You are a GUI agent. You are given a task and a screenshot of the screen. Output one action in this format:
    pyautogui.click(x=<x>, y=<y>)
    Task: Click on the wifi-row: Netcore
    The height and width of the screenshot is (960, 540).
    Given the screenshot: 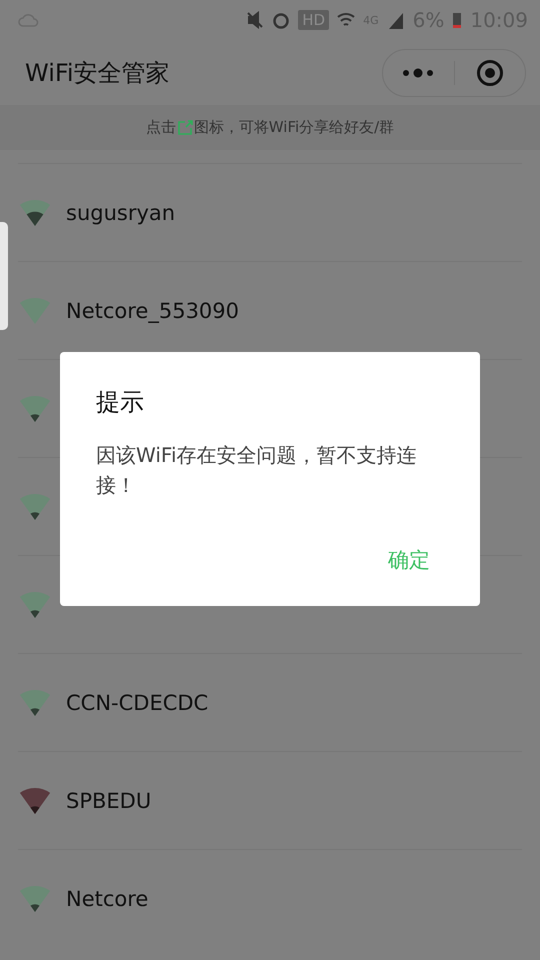 What is the action you would take?
    pyautogui.click(x=270, y=898)
    